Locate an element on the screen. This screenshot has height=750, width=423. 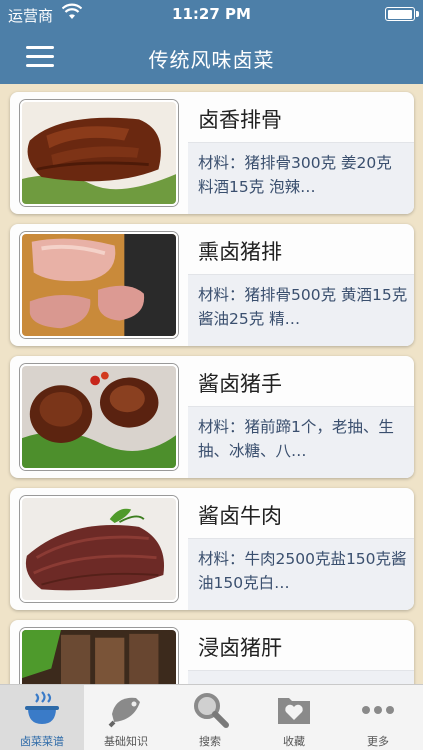
status-bar: 运营商 11:27 PM is located at coordinates (211, 14).